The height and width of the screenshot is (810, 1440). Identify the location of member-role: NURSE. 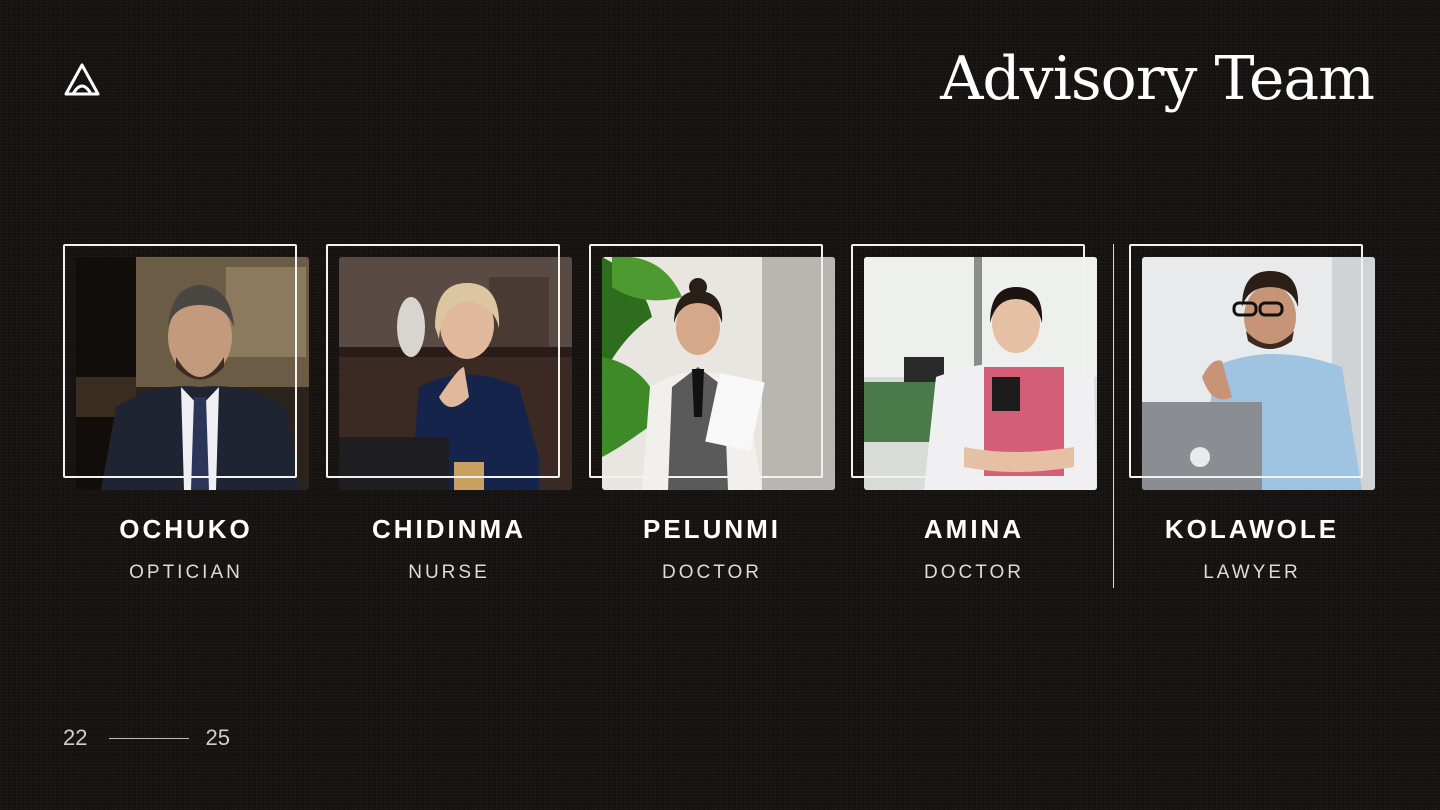
(449, 572).